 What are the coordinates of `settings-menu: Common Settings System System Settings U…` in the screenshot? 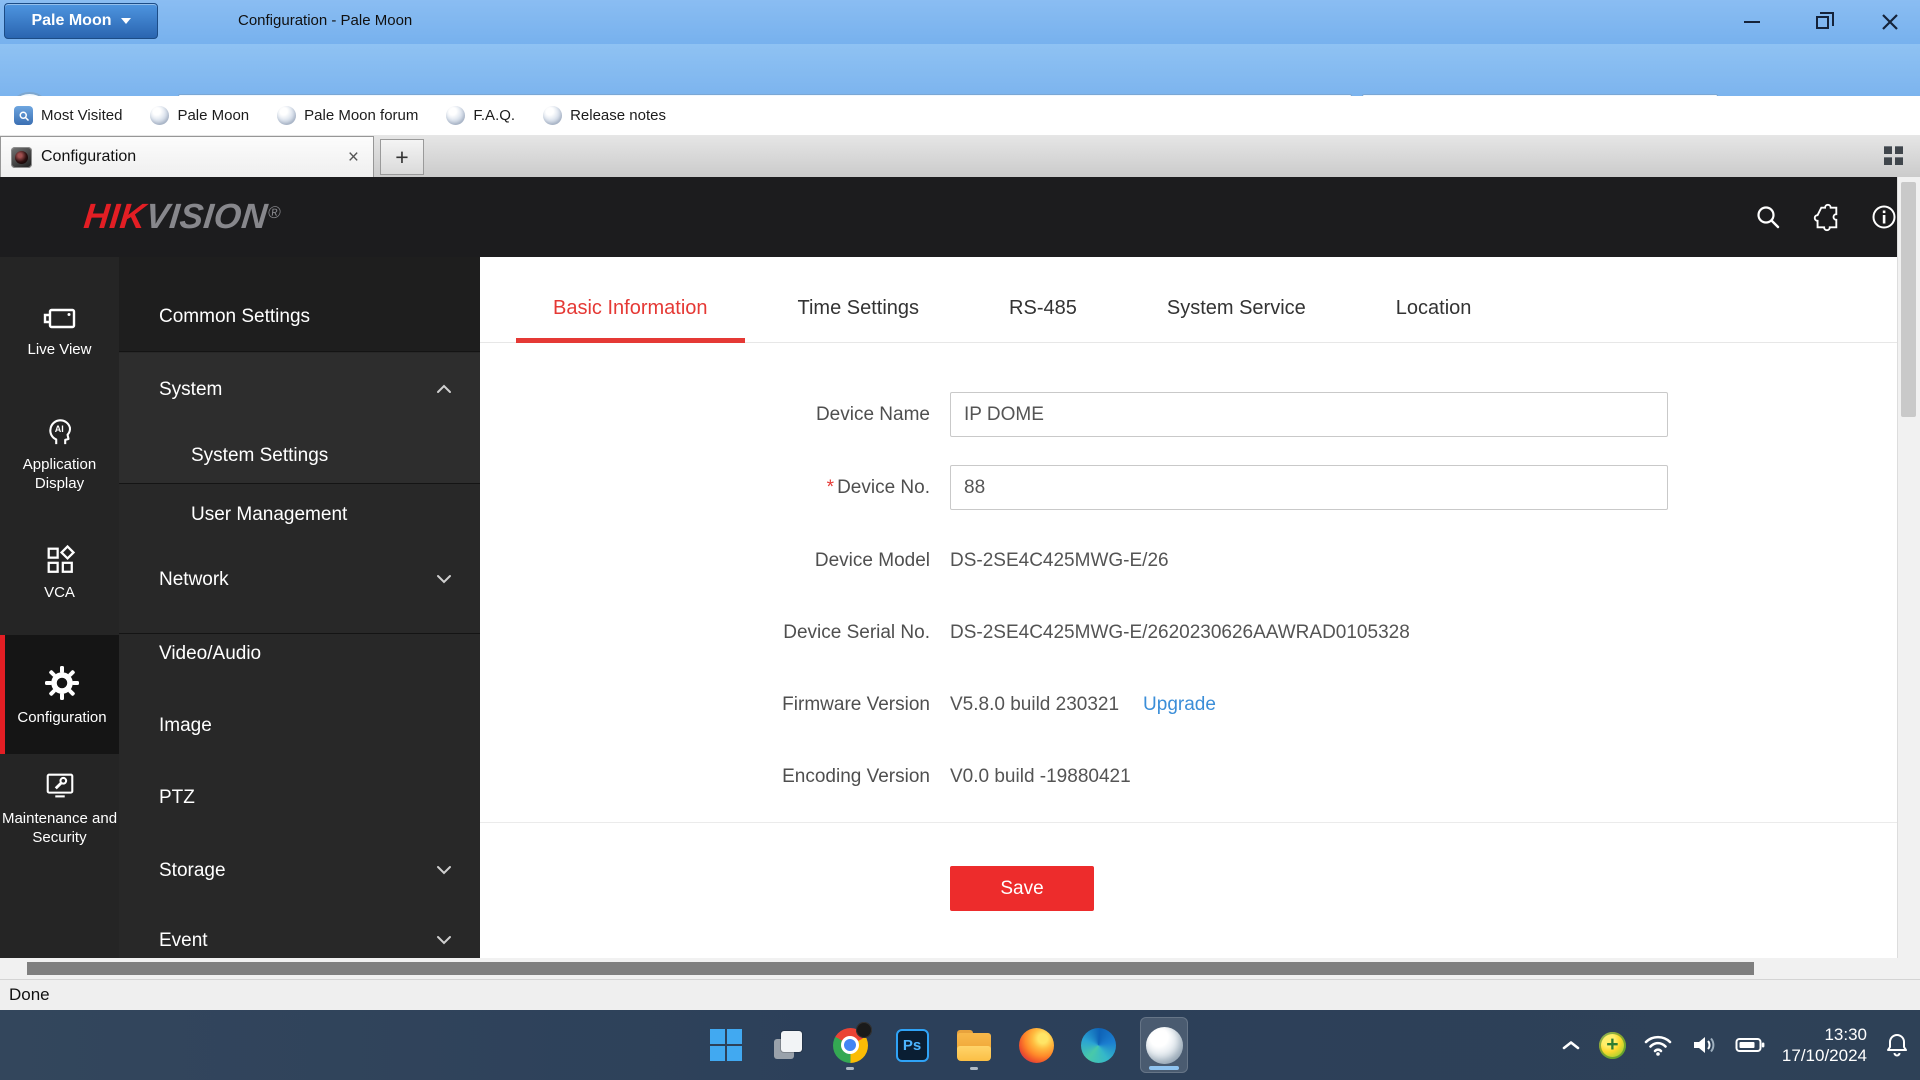 It's located at (299, 607).